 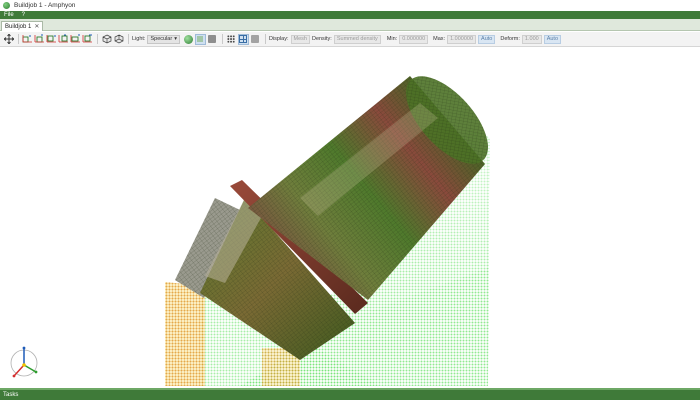 What do you see at coordinates (18, 26) in the screenshot?
I see `tab-label: Buildjob 1` at bounding box center [18, 26].